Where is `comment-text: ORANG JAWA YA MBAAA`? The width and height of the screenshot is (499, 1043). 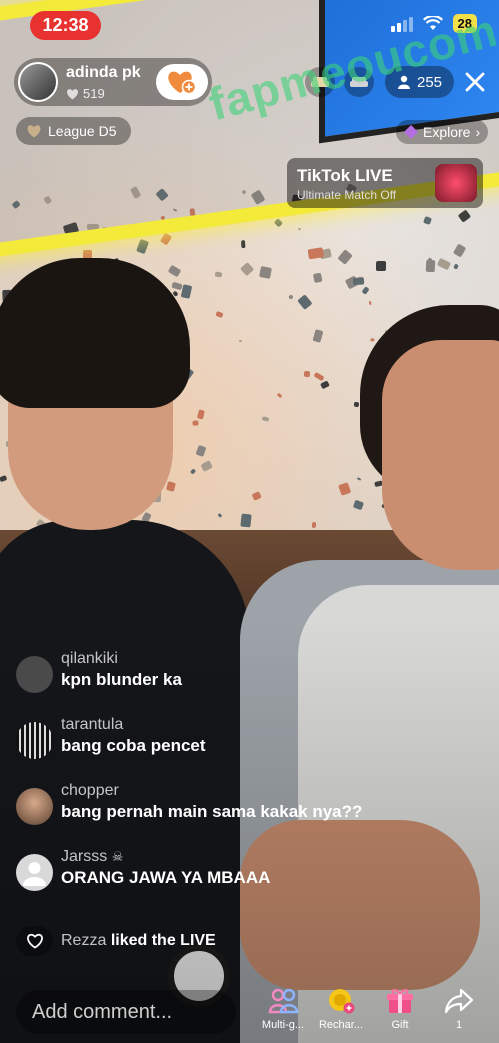
comment-text: ORANG JAWA YA MBAAA is located at coordinates (166, 877).